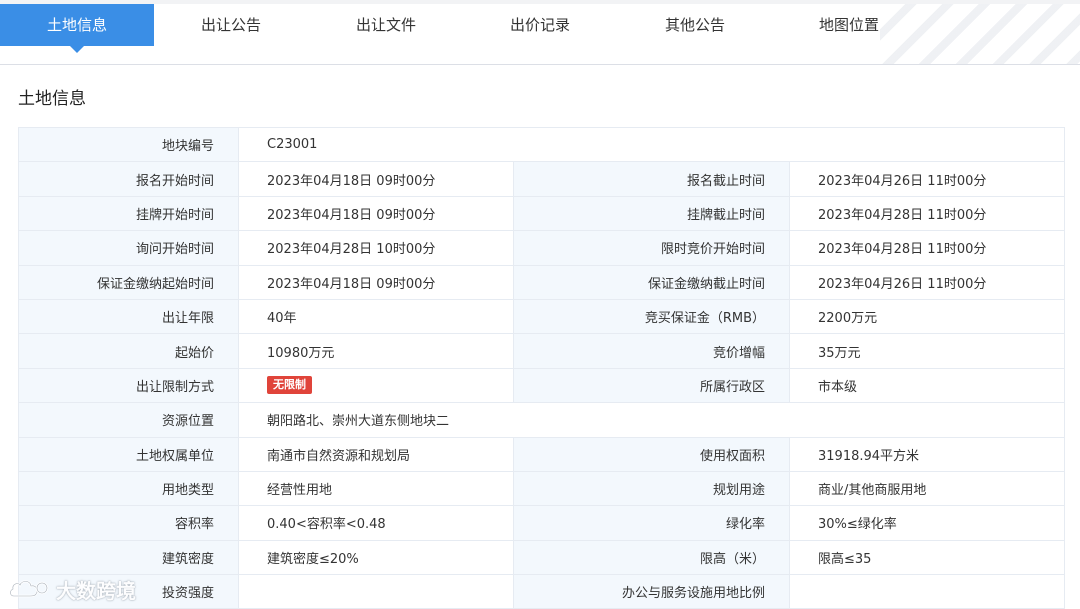 The height and width of the screenshot is (609, 1080). Describe the element at coordinates (386, 25) in the screenshot. I see `tab-transfer-documents: 出让文件` at that location.